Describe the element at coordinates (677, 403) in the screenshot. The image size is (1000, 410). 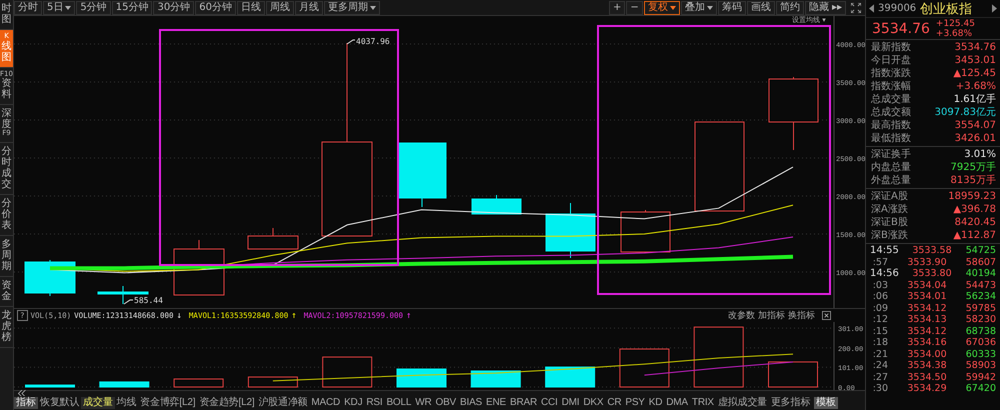
I see `indicator-tab: DMA` at that location.